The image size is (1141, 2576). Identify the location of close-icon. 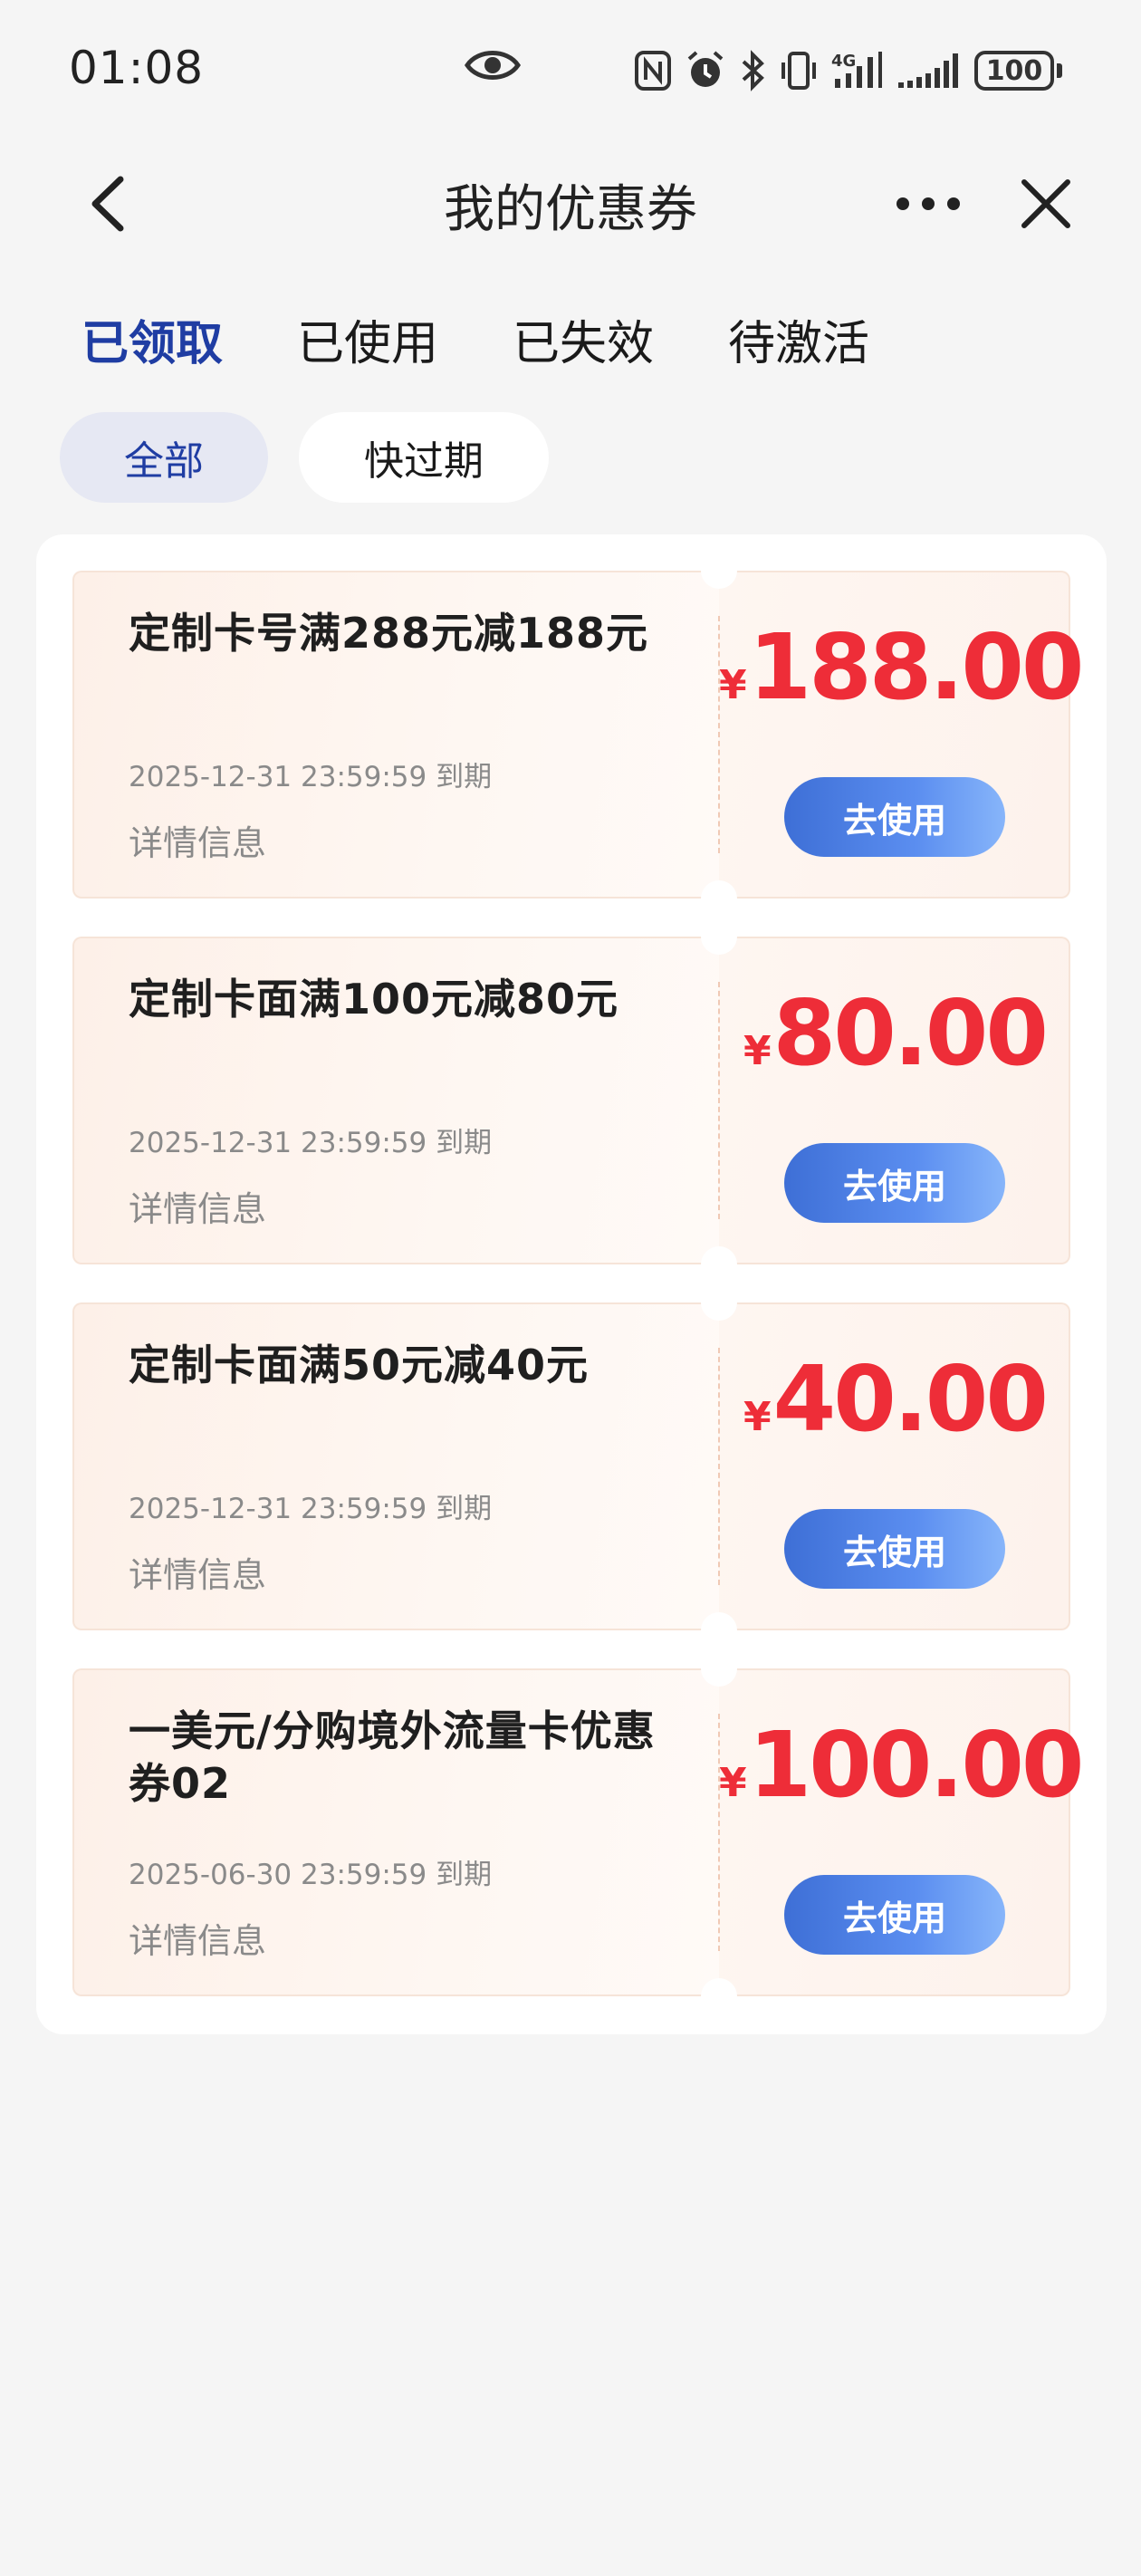
(1046, 203).